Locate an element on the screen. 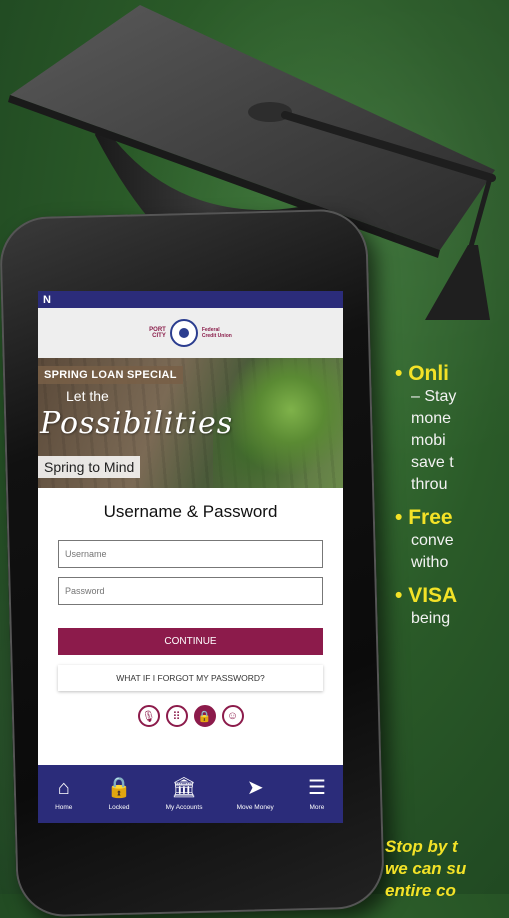 The height and width of the screenshot is (918, 509). tab-more: ☰ More is located at coordinates (317, 794).